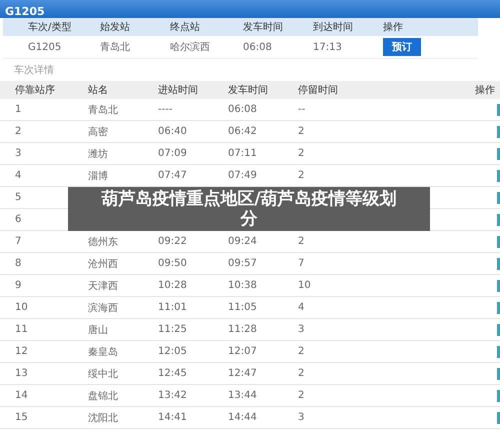 This screenshot has height=432, width=500. I want to click on table-cell: 13:44, so click(242, 395).